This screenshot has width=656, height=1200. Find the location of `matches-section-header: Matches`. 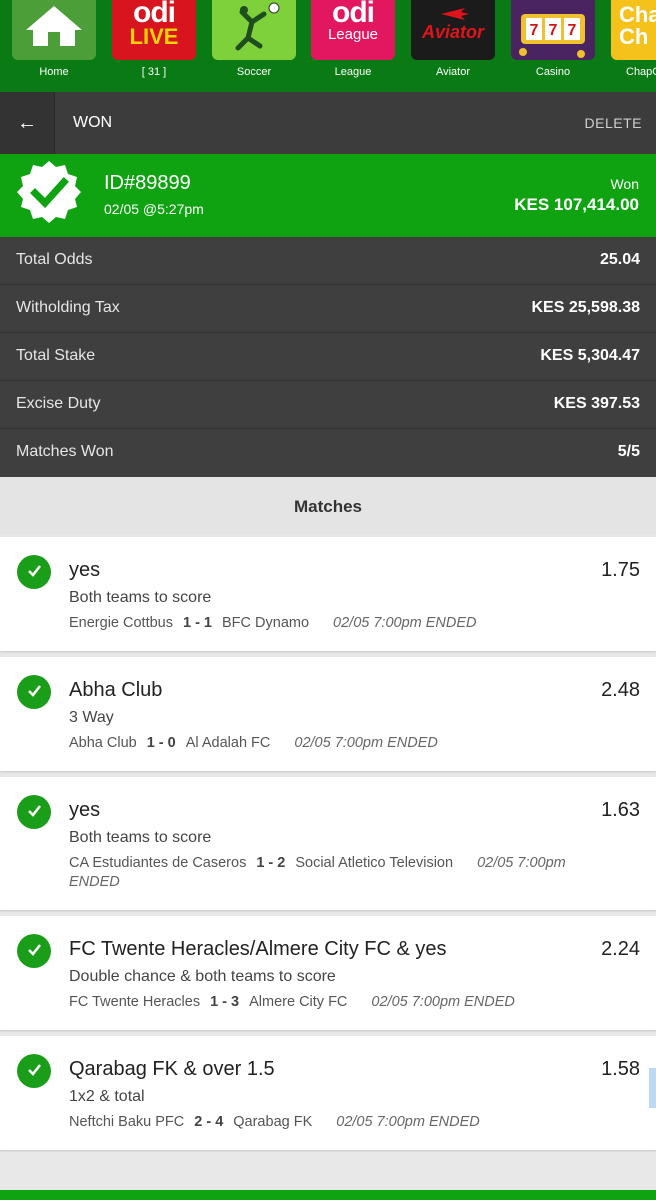

matches-section-header: Matches is located at coordinates (328, 506).